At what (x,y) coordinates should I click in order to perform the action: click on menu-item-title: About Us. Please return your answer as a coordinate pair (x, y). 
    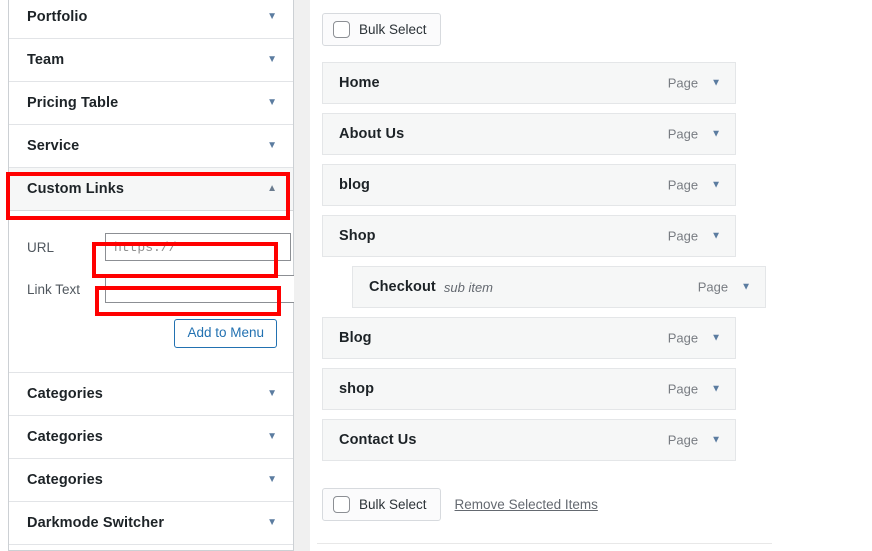
    Looking at the image, I should click on (372, 134).